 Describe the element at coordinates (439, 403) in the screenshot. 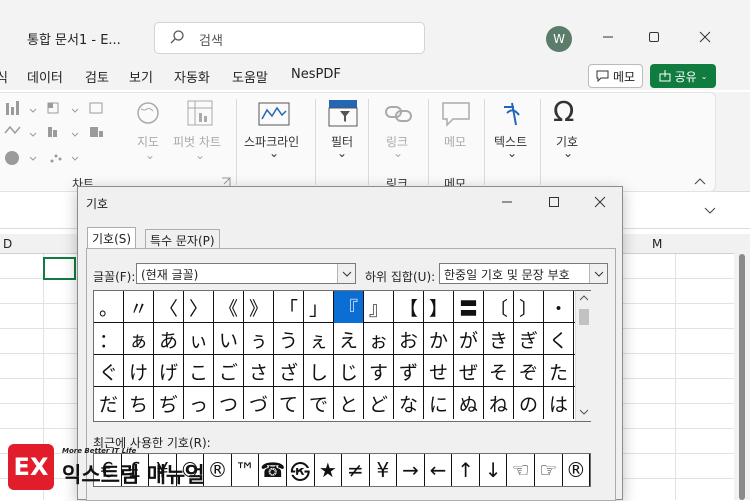

I see `symbol-cell: に` at that location.